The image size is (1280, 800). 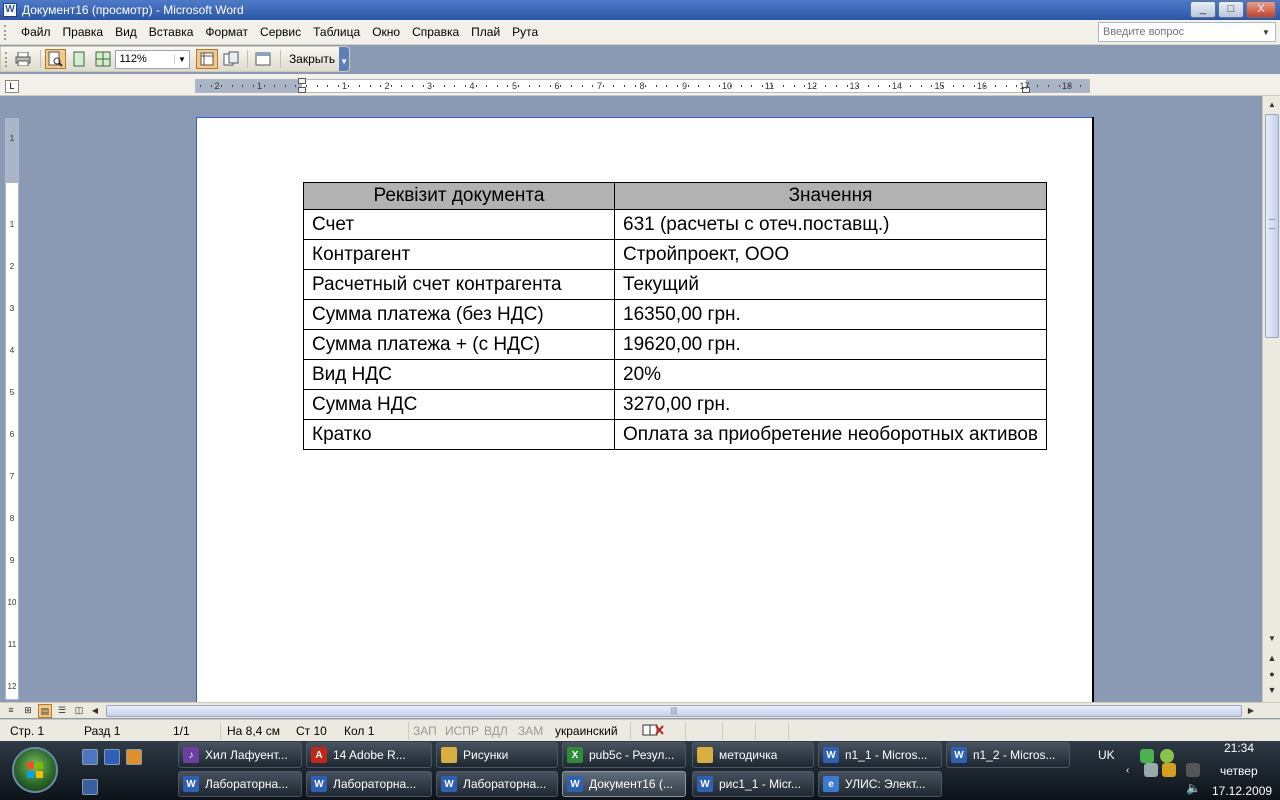 I want to click on ask-question-input, so click(x=1179, y=32).